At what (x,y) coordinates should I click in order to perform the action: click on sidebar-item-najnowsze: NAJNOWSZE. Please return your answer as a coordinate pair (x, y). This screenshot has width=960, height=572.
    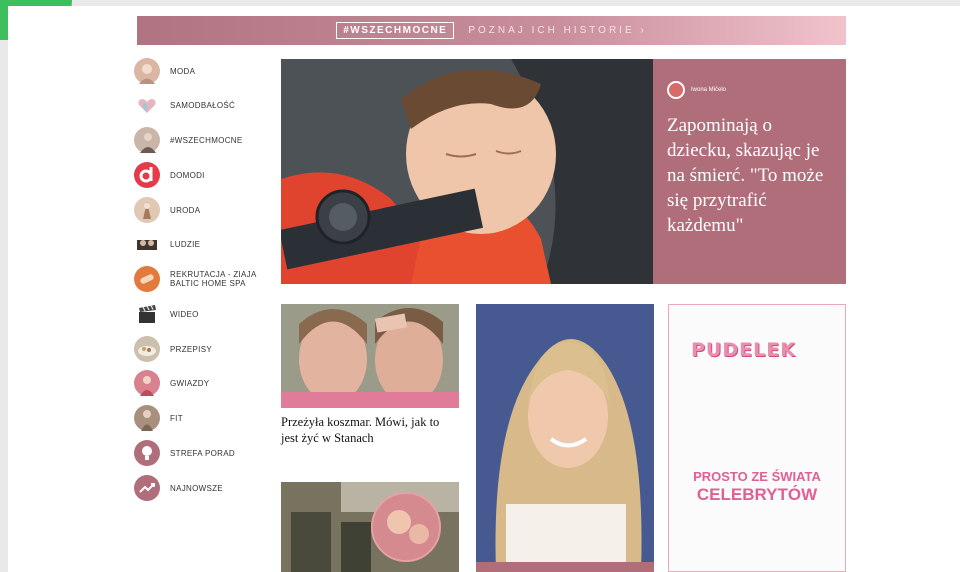
    Looking at the image, I should click on (205, 488).